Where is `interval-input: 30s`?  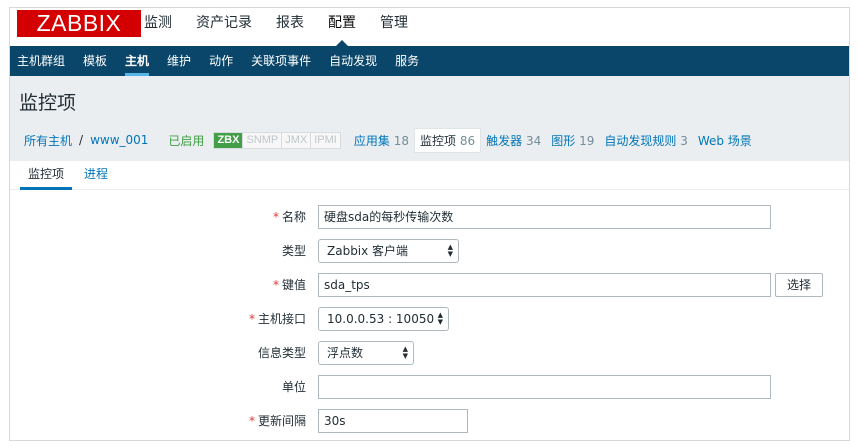 interval-input: 30s is located at coordinates (393, 421).